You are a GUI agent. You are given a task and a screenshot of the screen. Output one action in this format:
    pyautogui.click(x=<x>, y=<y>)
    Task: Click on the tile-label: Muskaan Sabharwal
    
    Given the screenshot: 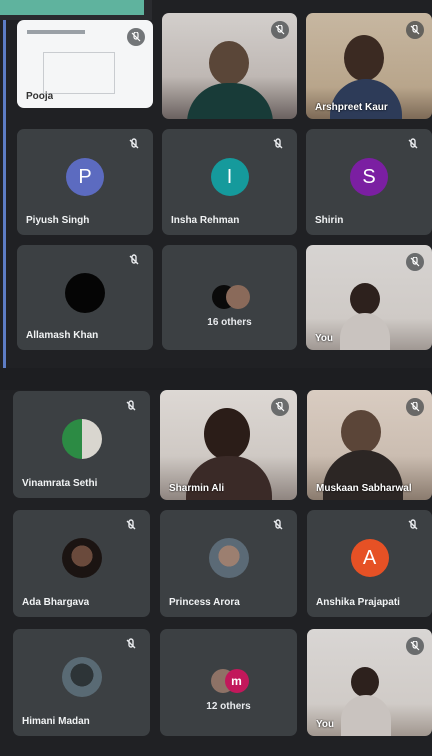 What is the action you would take?
    pyautogui.click(x=364, y=488)
    